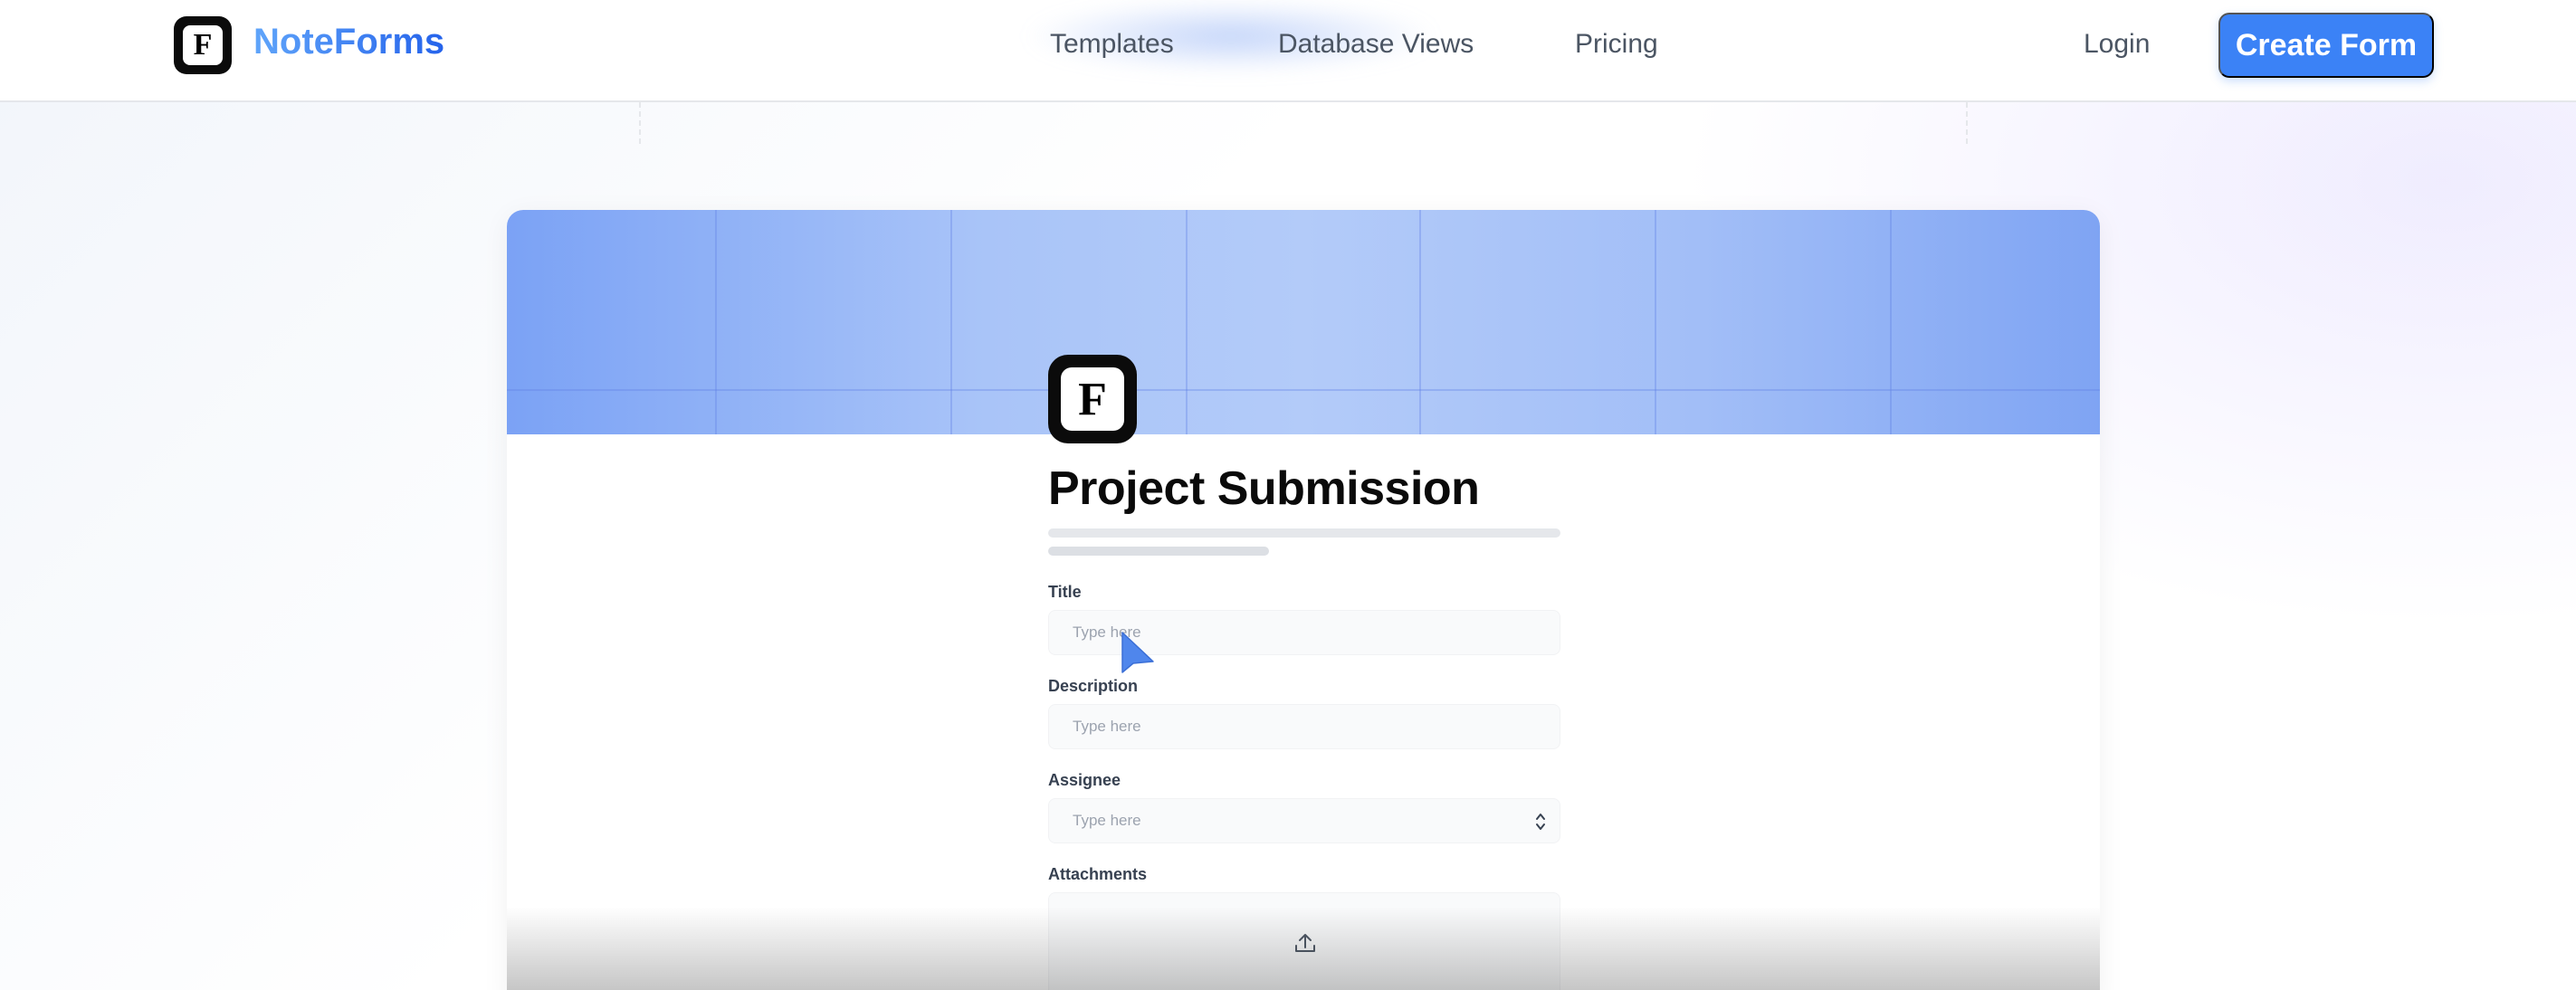  Describe the element at coordinates (1094, 686) in the screenshot. I see `field-label-description: Description` at that location.